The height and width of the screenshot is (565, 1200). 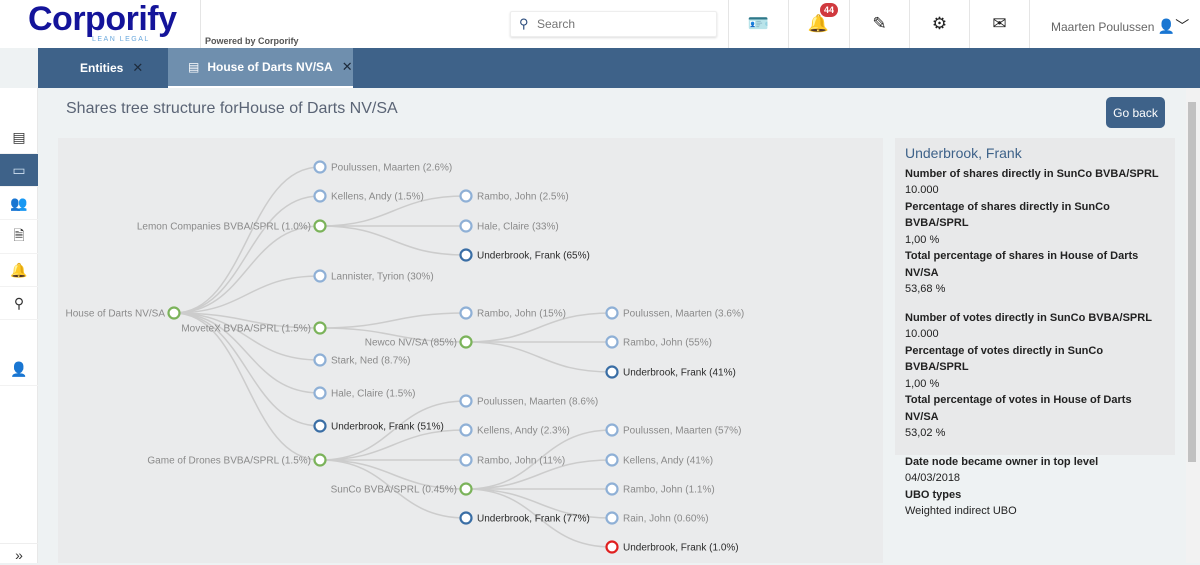 I want to click on node-label: Poulussen, Maarten (8.6%), so click(x=537, y=402).